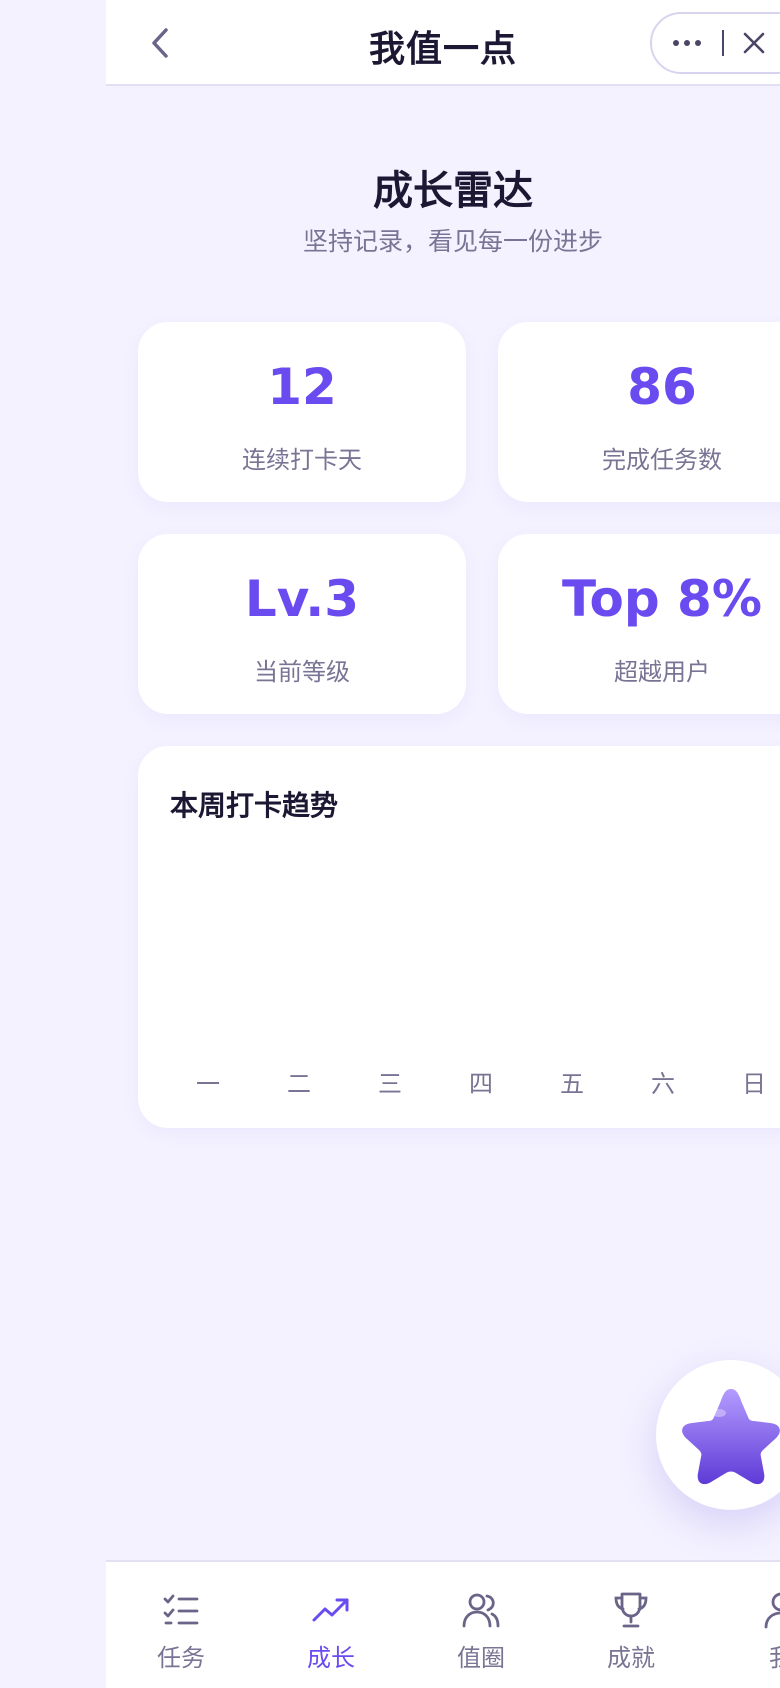 Image resolution: width=780 pixels, height=1688 pixels. Describe the element at coordinates (662, 672) in the screenshot. I see `stat-label: 超越用户` at that location.